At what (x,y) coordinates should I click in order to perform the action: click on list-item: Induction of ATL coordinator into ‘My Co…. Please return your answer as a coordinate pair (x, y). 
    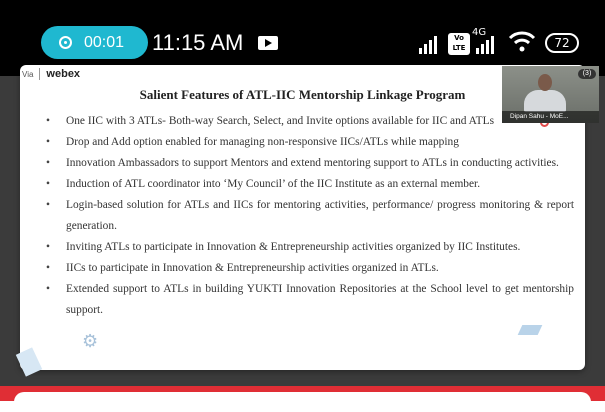
    Looking at the image, I should click on (310, 184).